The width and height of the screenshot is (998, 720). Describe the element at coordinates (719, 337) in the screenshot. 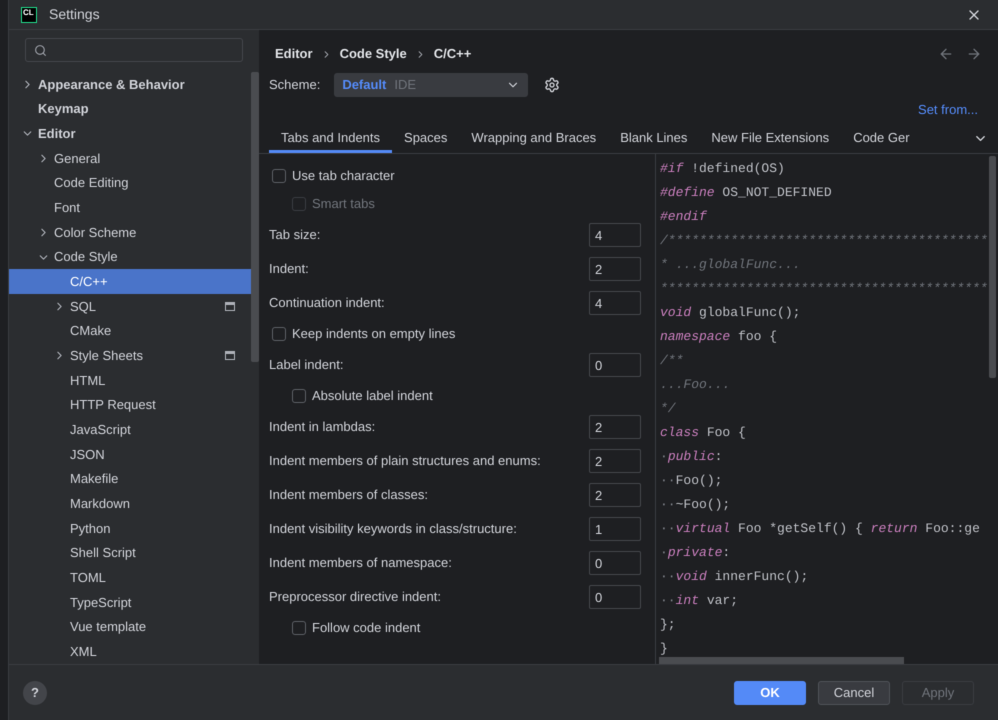

I see `code-line: namespace foo {` at that location.